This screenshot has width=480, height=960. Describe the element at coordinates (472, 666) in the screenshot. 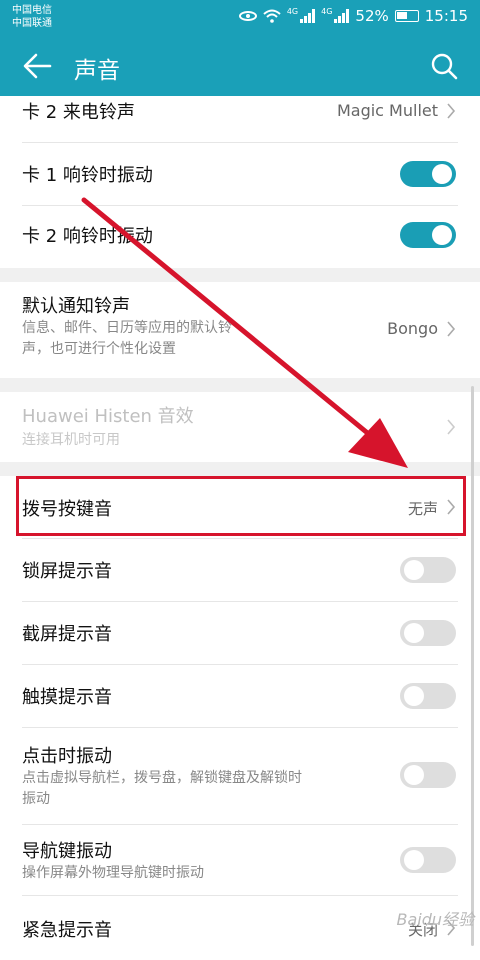

I see `scrollbar` at that location.